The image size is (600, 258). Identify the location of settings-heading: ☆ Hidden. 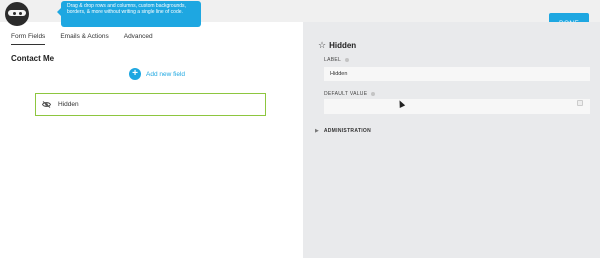
(337, 45).